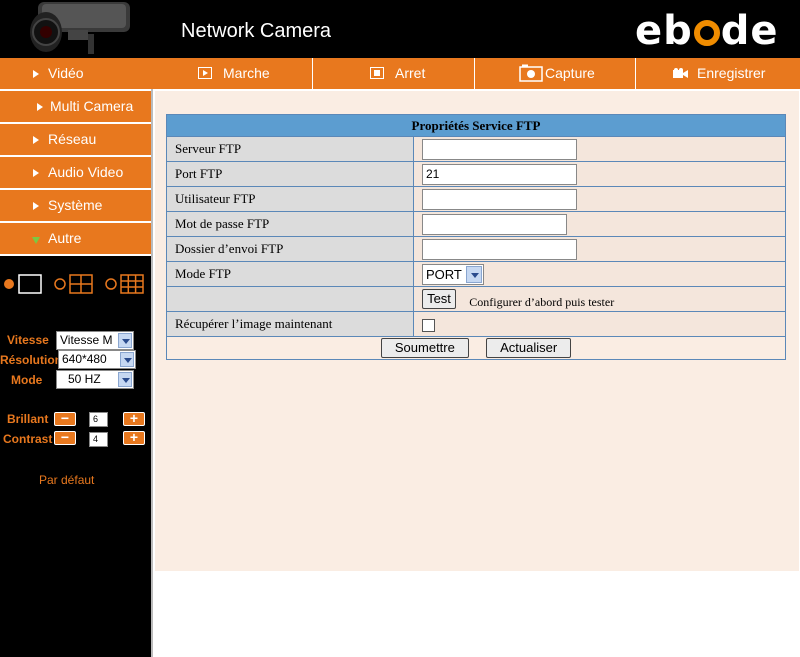  What do you see at coordinates (134, 418) in the screenshot?
I see `brillant-plus-button: +` at bounding box center [134, 418].